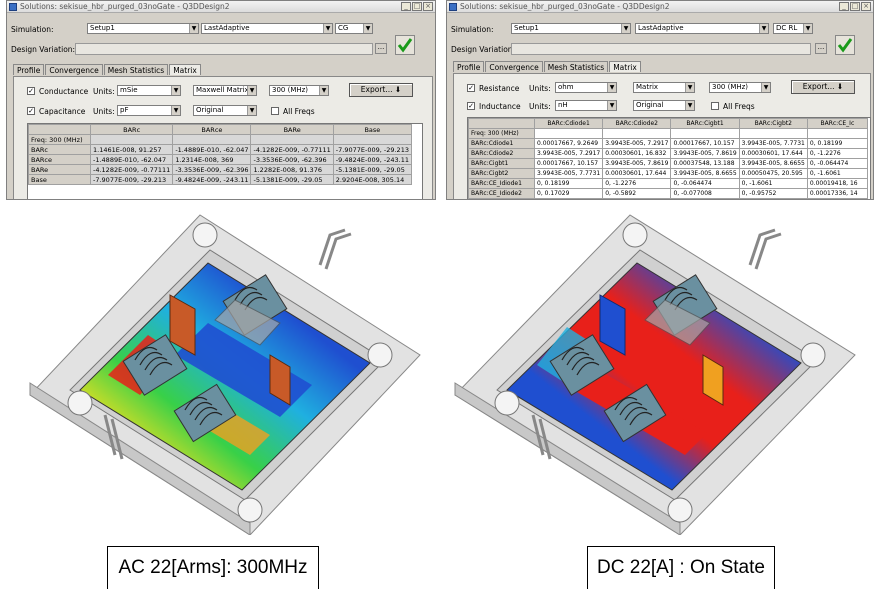 This screenshot has width=879, height=589. Describe the element at coordinates (131, 149) in the screenshot. I see `matrix-cell: 1.1461E-008, 91.257` at that location.